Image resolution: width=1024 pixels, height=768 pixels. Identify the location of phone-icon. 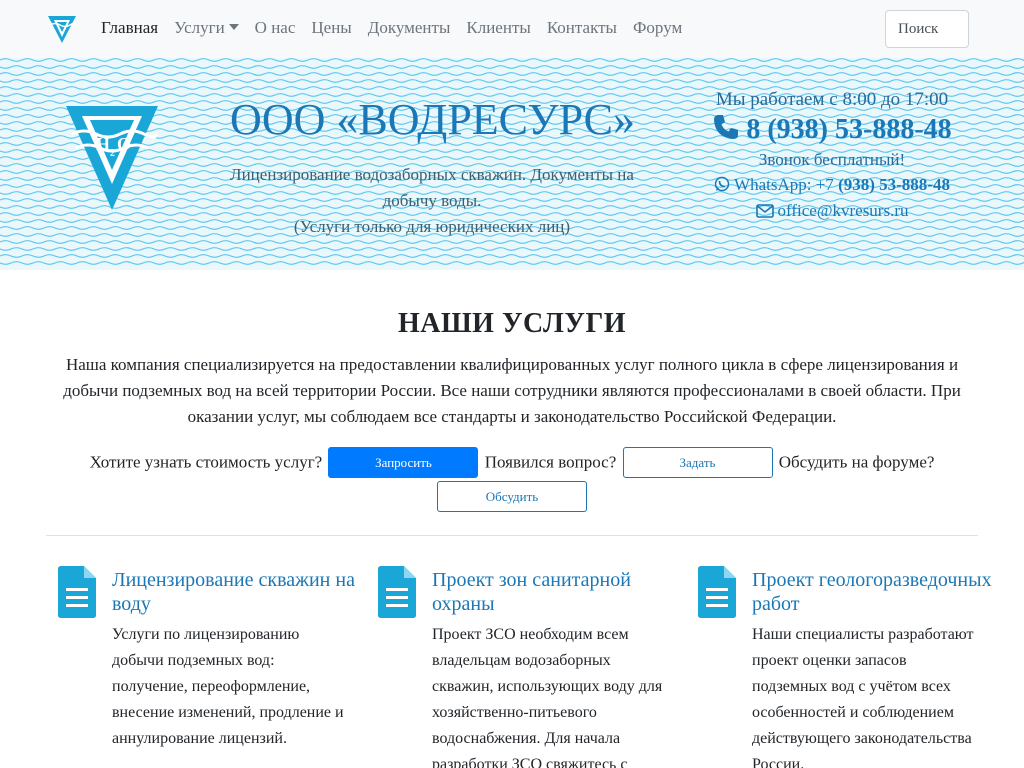
(726, 127).